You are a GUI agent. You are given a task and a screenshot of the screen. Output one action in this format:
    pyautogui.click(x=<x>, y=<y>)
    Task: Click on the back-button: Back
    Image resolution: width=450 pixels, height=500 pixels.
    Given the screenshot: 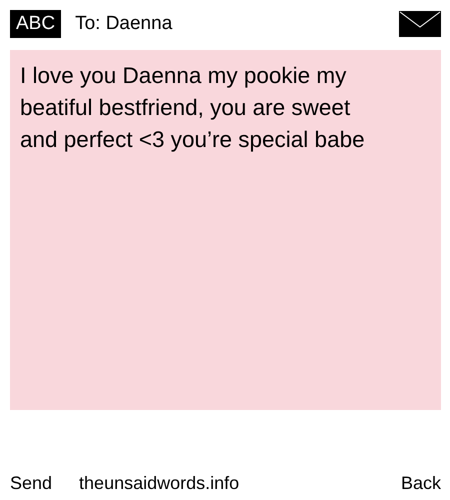 What is the action you would take?
    pyautogui.click(x=420, y=483)
    